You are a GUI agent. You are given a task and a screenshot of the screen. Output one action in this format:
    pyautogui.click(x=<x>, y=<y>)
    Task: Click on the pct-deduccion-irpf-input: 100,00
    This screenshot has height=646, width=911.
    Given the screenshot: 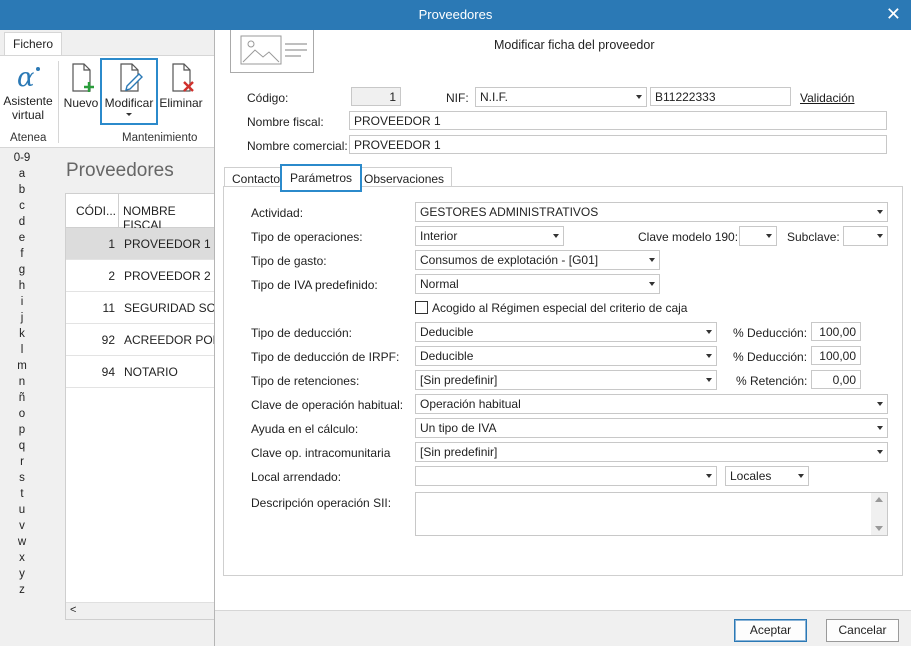 What is the action you would take?
    pyautogui.click(x=836, y=355)
    